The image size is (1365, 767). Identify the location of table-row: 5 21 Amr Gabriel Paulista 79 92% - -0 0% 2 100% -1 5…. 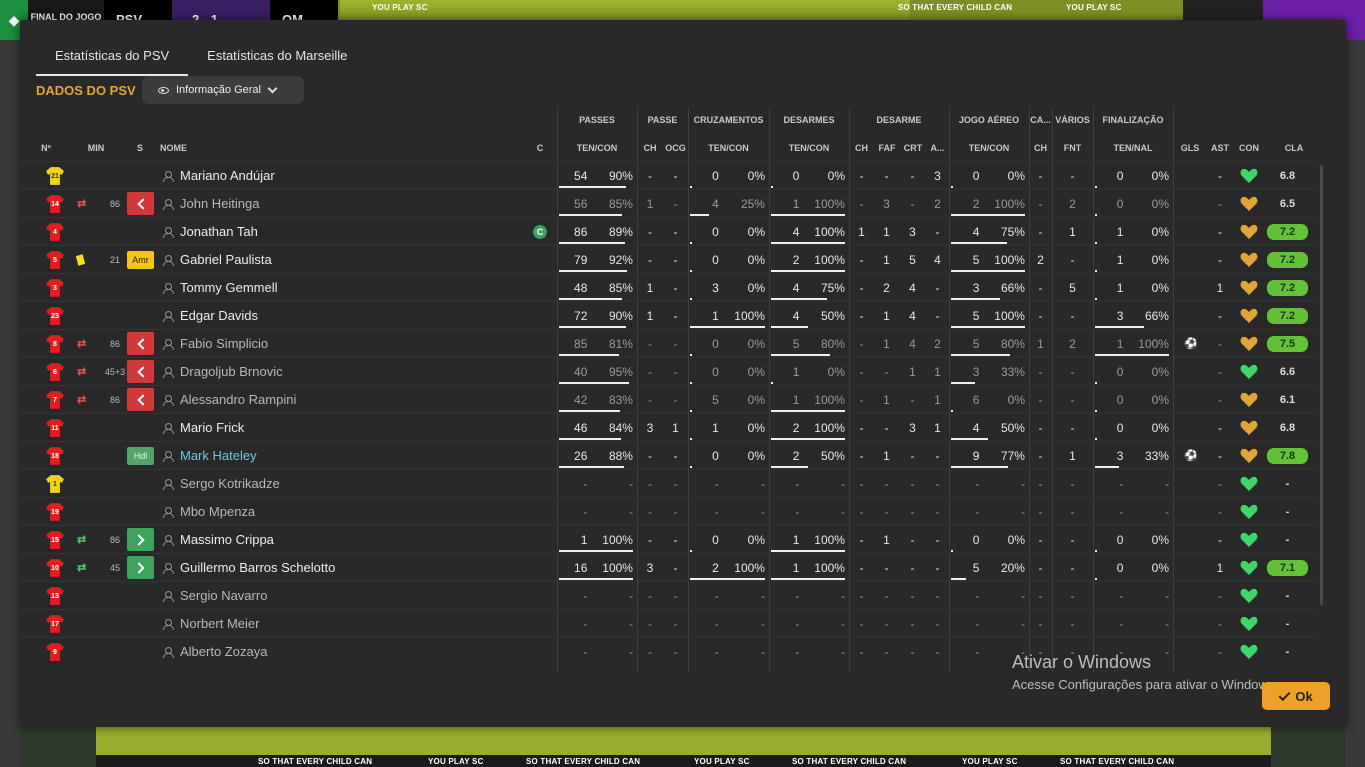
(668, 259).